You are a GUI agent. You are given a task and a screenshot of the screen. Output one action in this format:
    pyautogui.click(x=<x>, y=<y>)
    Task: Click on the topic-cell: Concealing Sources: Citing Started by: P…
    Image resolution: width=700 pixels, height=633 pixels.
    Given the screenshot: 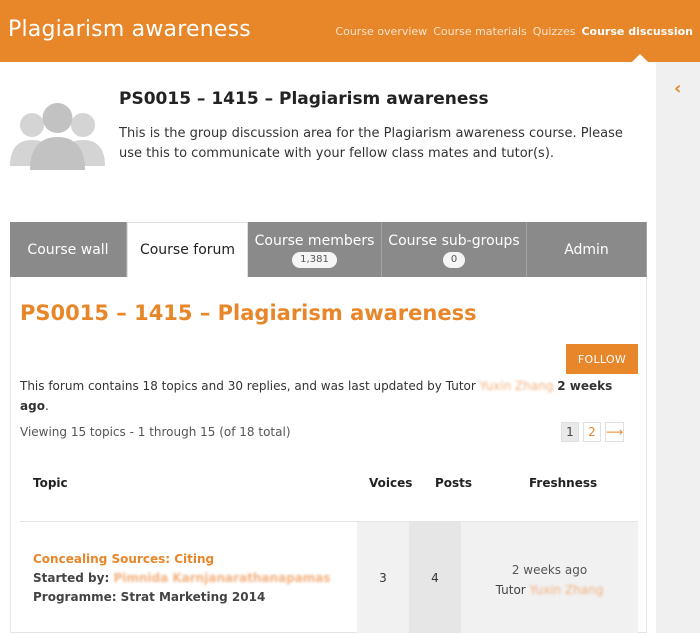 What is the action you would take?
    pyautogui.click(x=182, y=578)
    